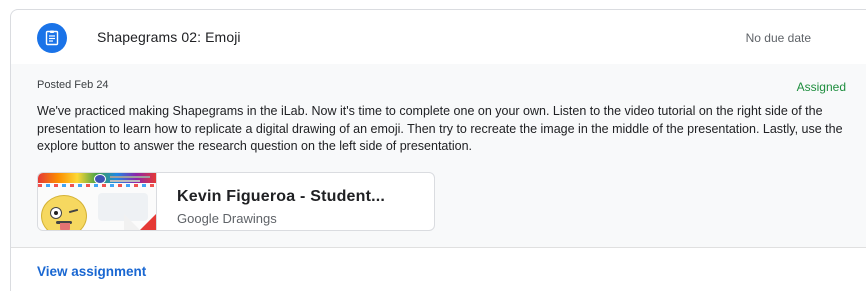 This screenshot has width=866, height=291. I want to click on attachment-type: Google Drawings, so click(227, 218).